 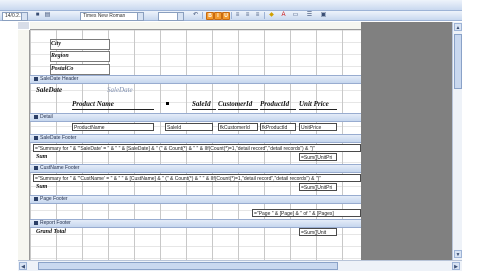 What do you see at coordinates (80, 69) in the screenshot?
I see `postalcode-label: PostalCo` at bounding box center [80, 69].